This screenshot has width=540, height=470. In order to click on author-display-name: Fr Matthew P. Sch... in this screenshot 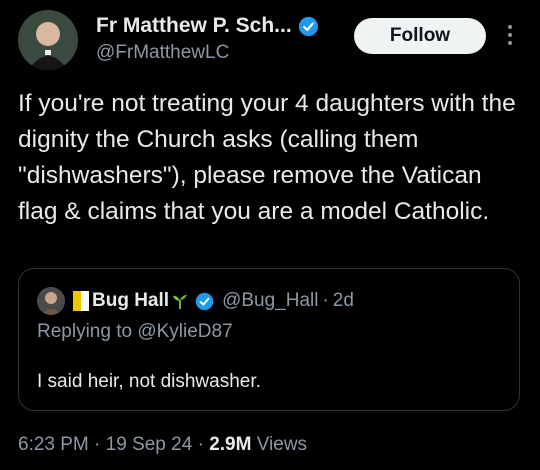, I will do `click(194, 26)`.